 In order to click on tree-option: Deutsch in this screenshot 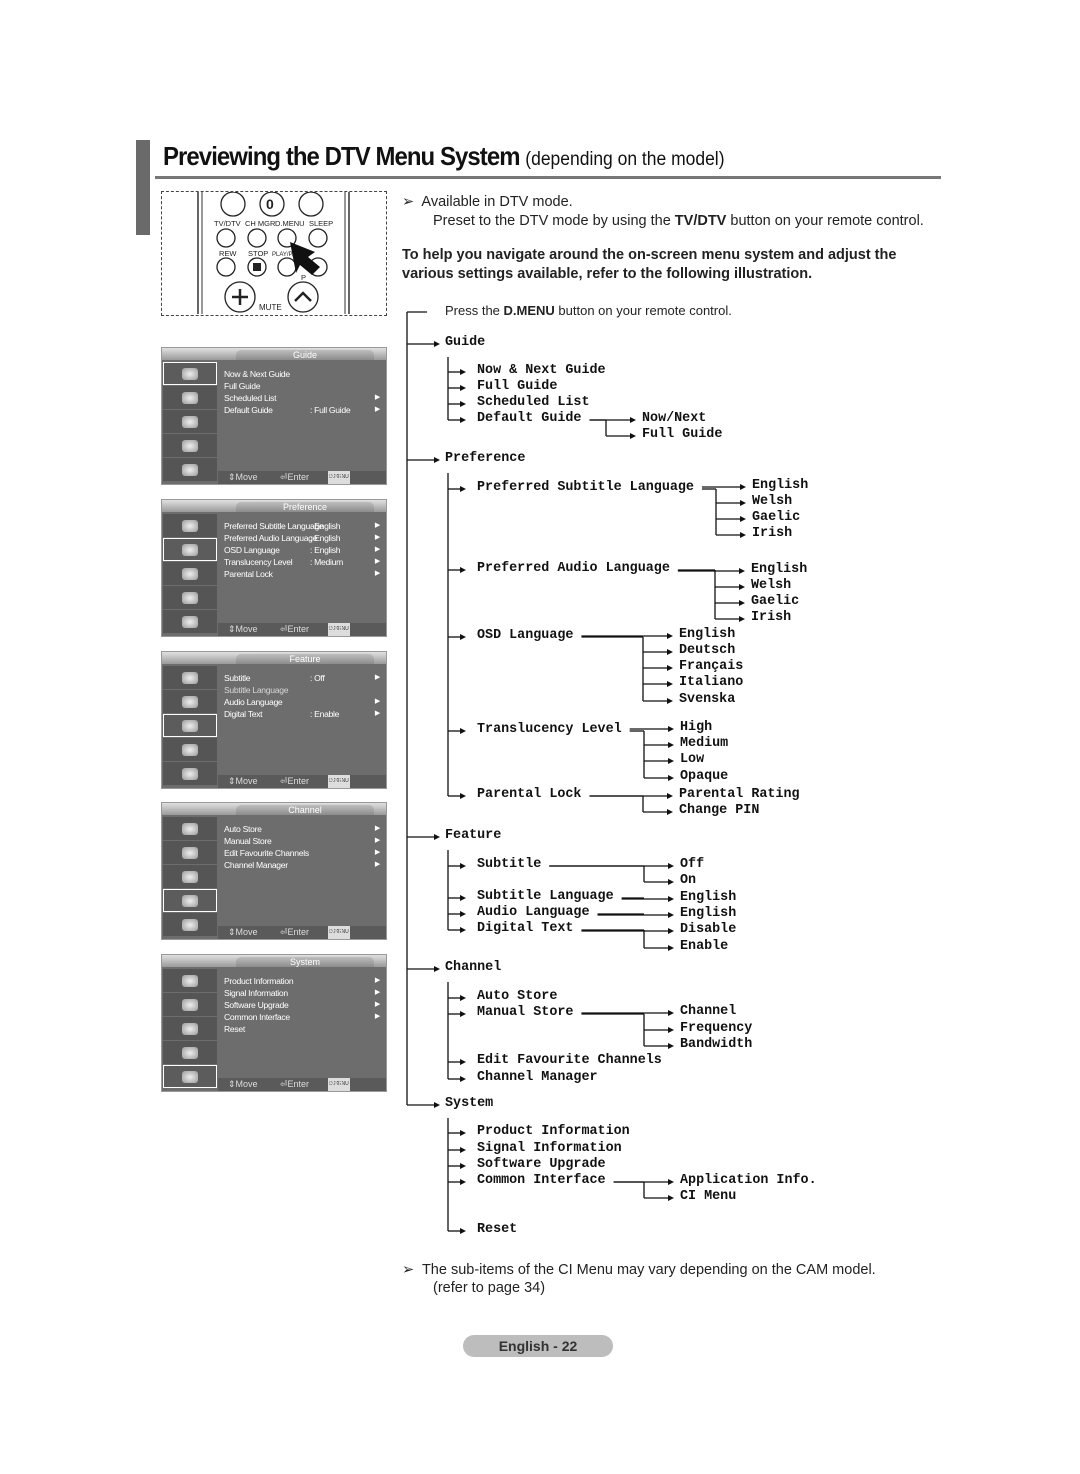, I will do `click(707, 650)`.